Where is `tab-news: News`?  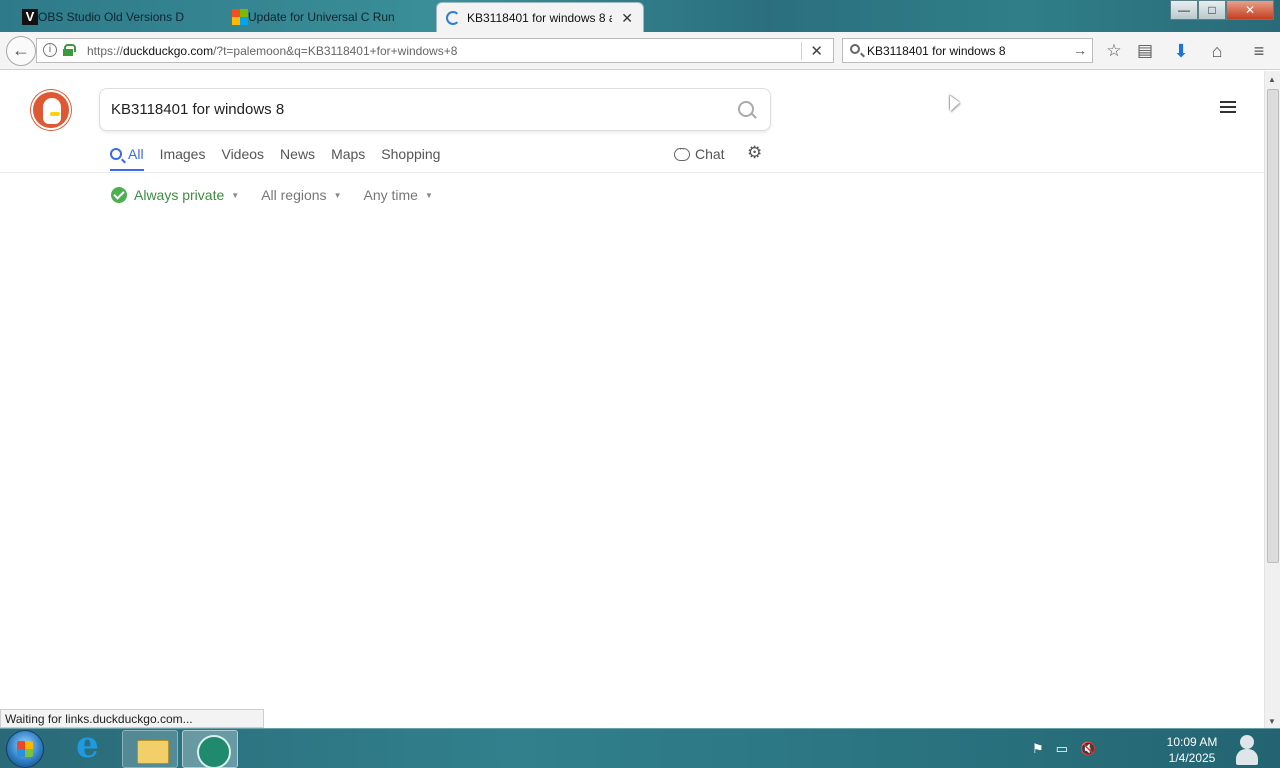
tab-news: News is located at coordinates (297, 158).